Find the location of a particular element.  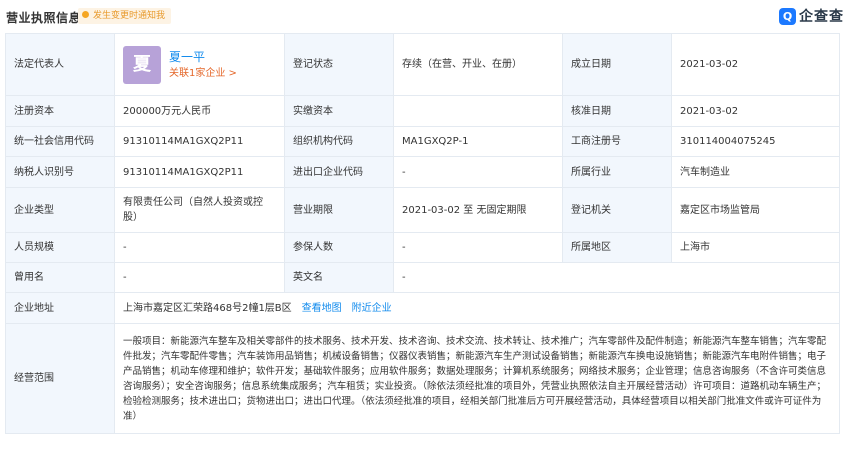

table-row: 注册资本 200000万元人民币 实缴资本 核准日期 2021-03-02 is located at coordinates (422, 111).